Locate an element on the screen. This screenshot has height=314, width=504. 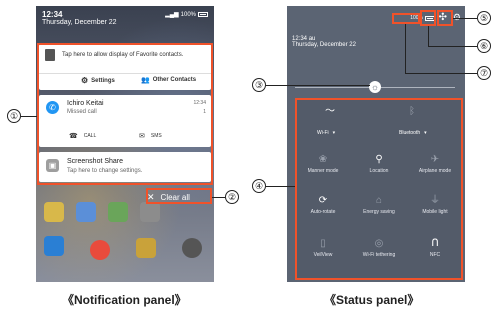
callout-3-leader is located at coordinates (318, 85).